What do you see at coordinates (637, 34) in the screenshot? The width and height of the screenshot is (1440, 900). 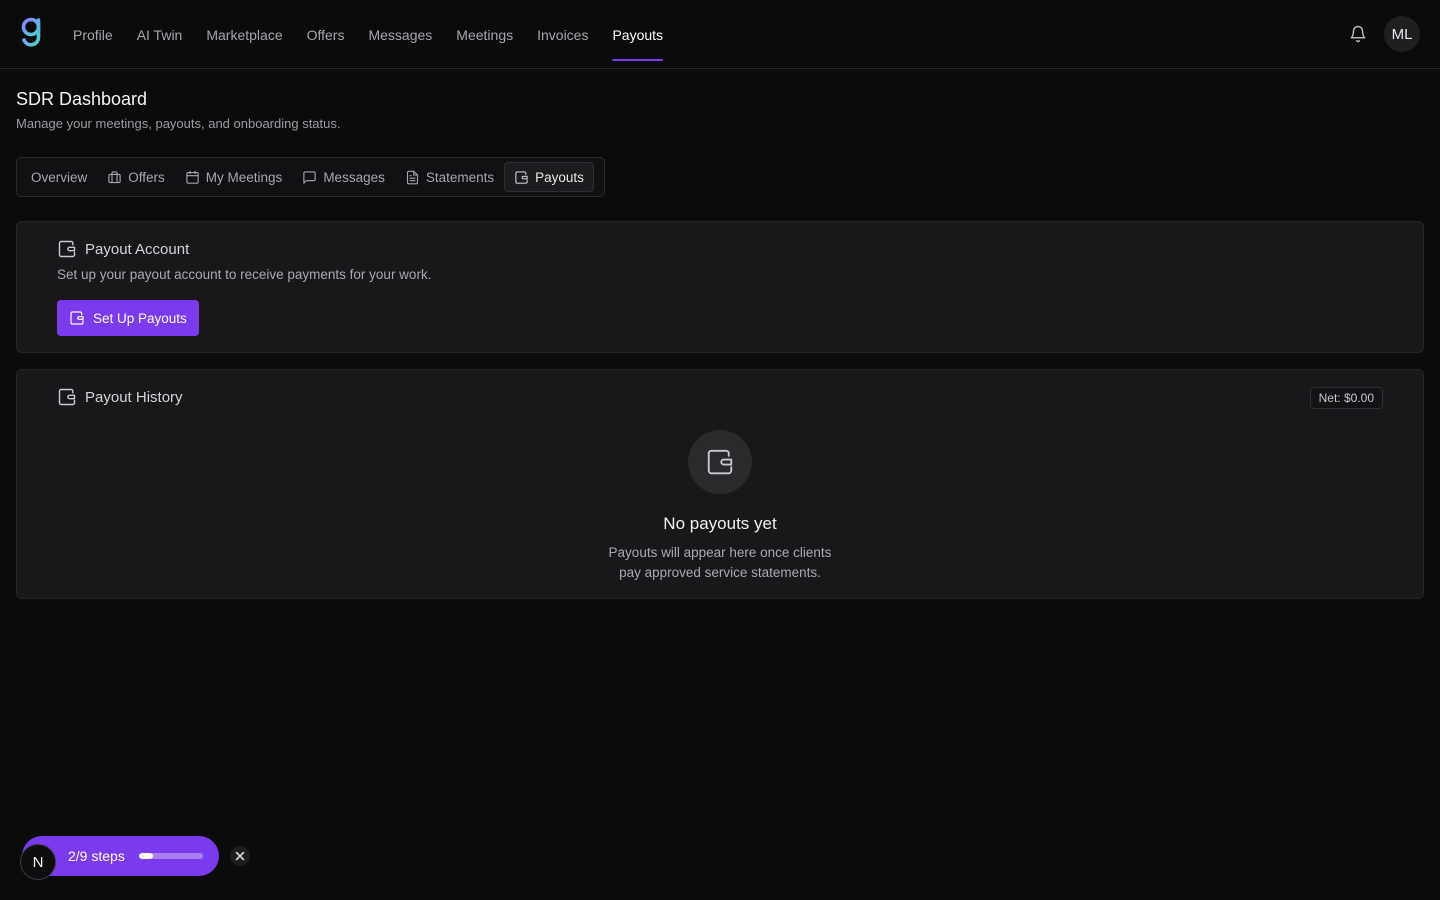 I see `nav-item-payouts: Payouts` at bounding box center [637, 34].